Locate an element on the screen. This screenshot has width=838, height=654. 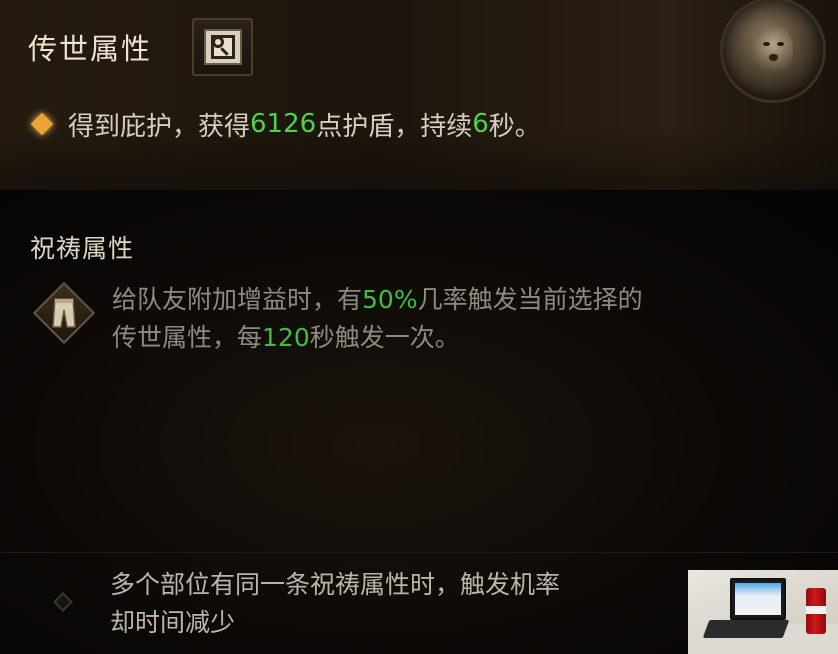
laptop-image is located at coordinates (746, 629).